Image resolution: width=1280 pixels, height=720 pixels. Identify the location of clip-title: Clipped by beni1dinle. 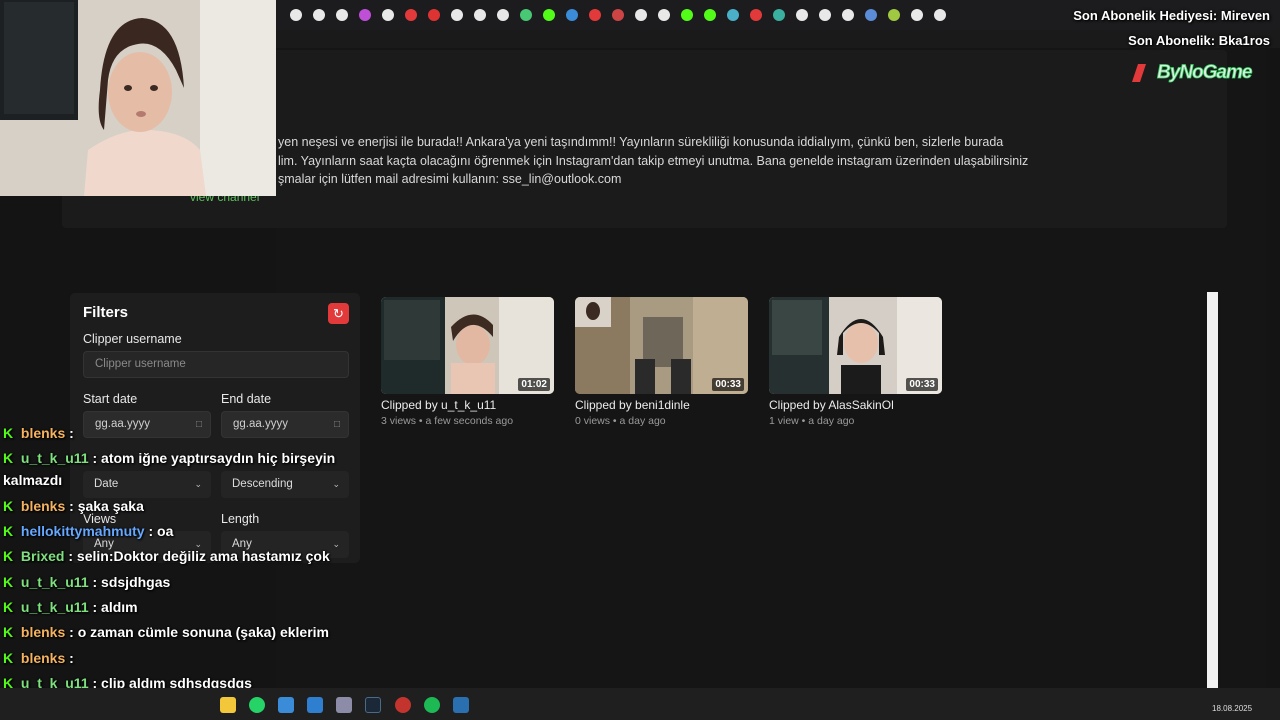
(661, 405).